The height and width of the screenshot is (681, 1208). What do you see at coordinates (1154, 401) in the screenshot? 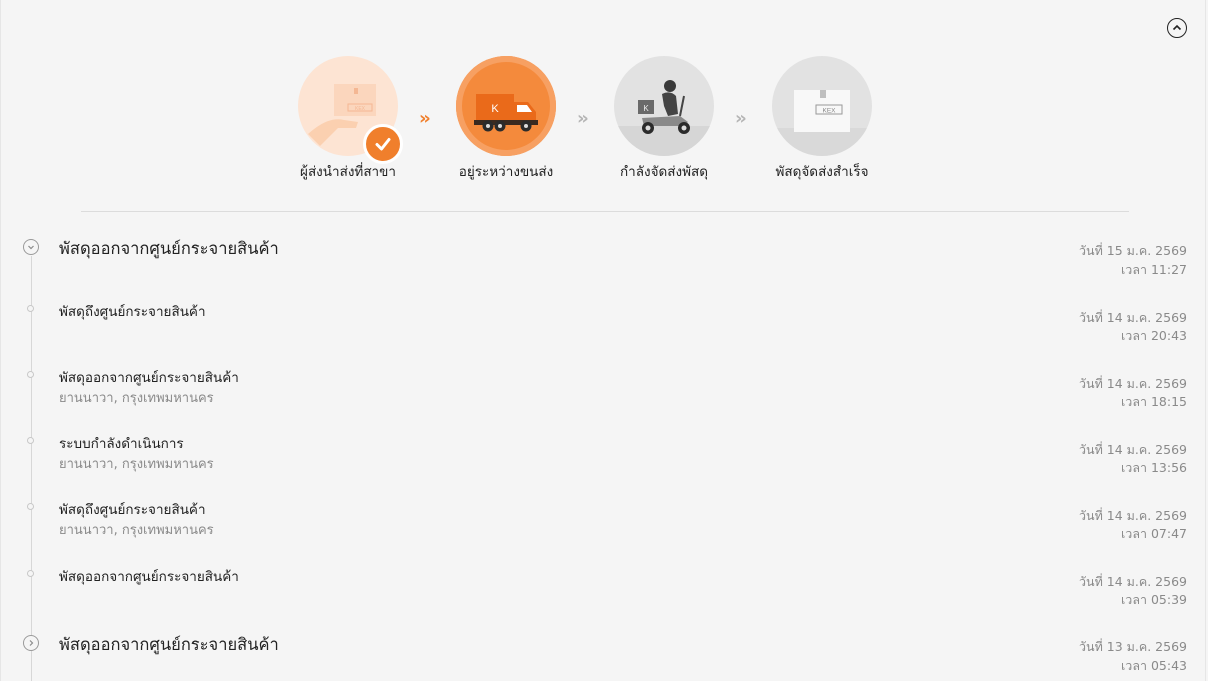
I see `event-time: เวลา 18:15` at bounding box center [1154, 401].